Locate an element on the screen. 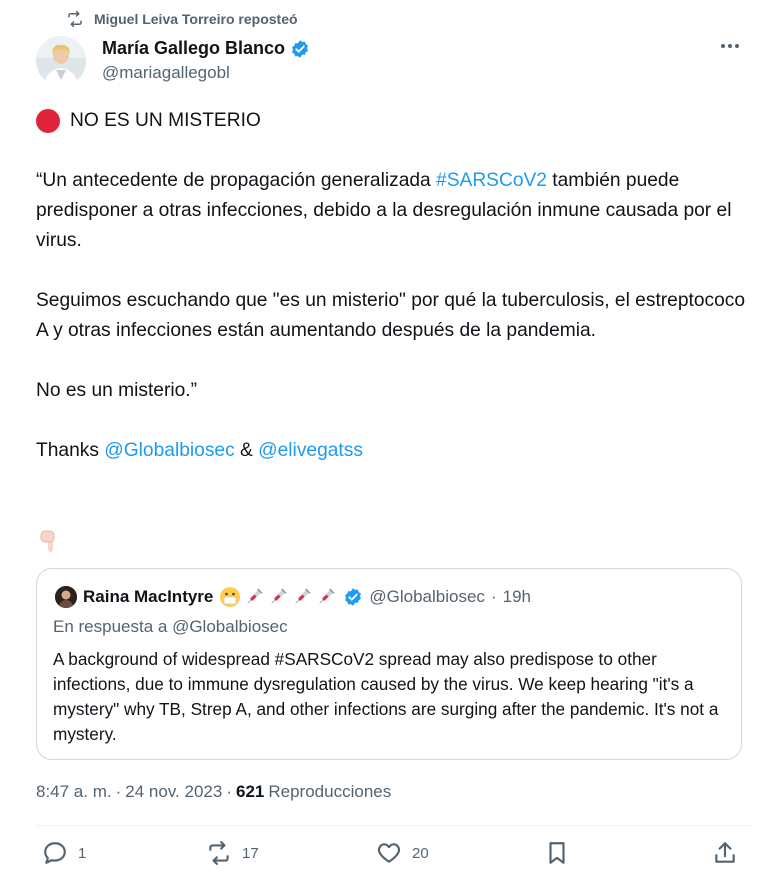  quoted-author-emojis is located at coordinates (278, 597).